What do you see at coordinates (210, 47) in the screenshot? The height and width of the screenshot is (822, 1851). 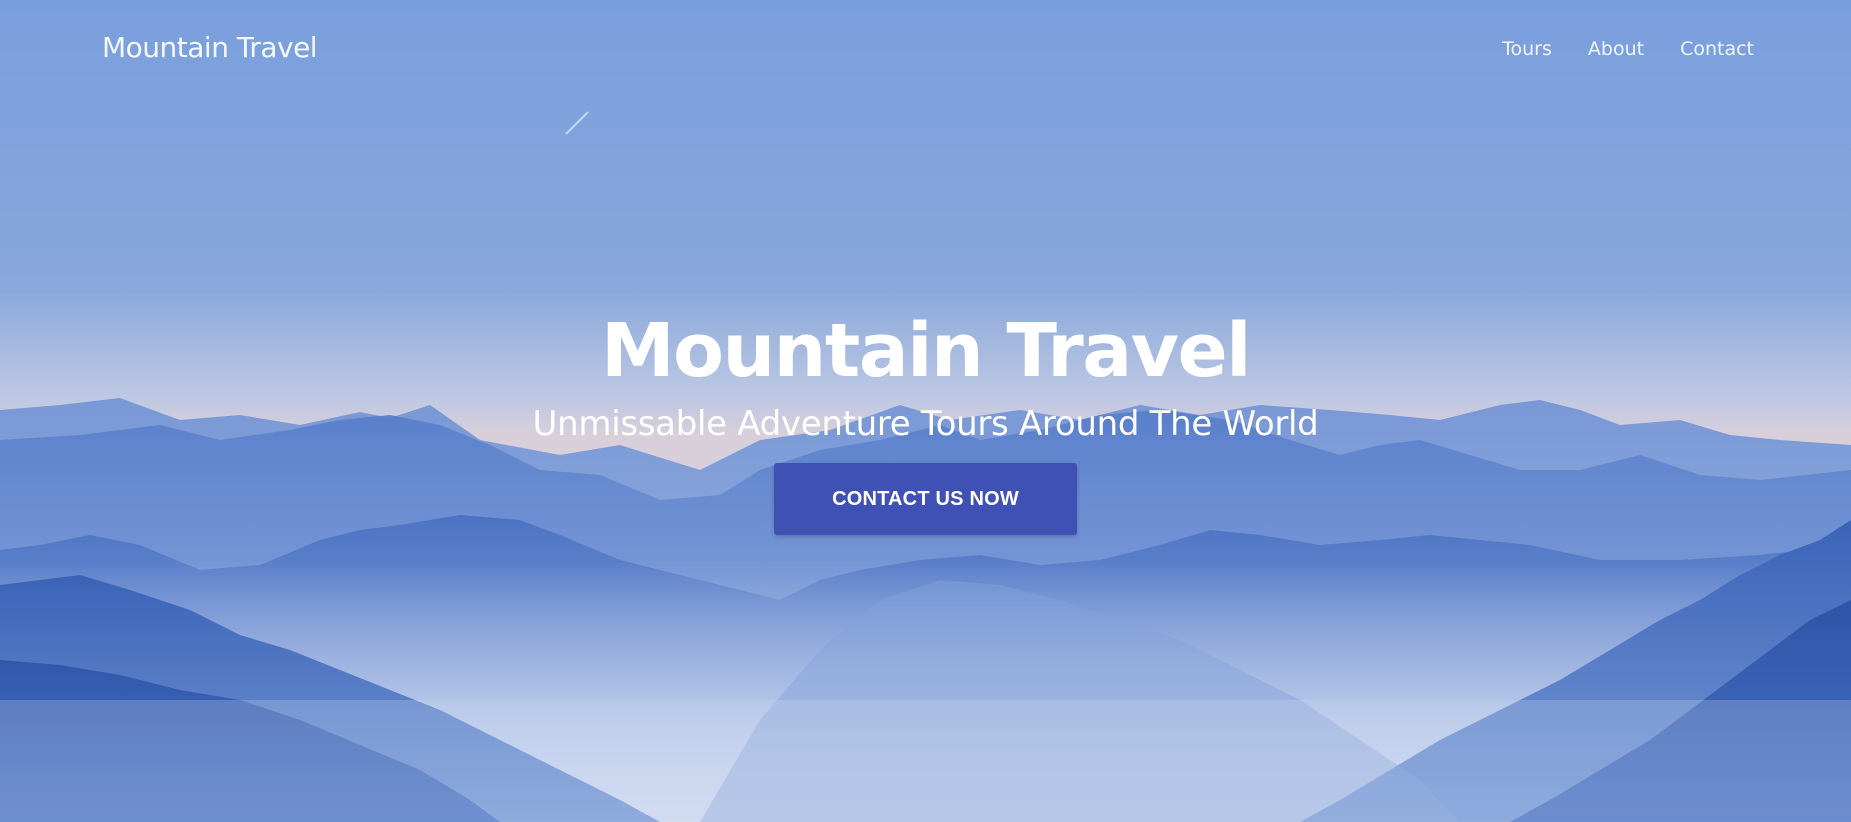 I see `brand-logo-link: Mountain Travel` at bounding box center [210, 47].